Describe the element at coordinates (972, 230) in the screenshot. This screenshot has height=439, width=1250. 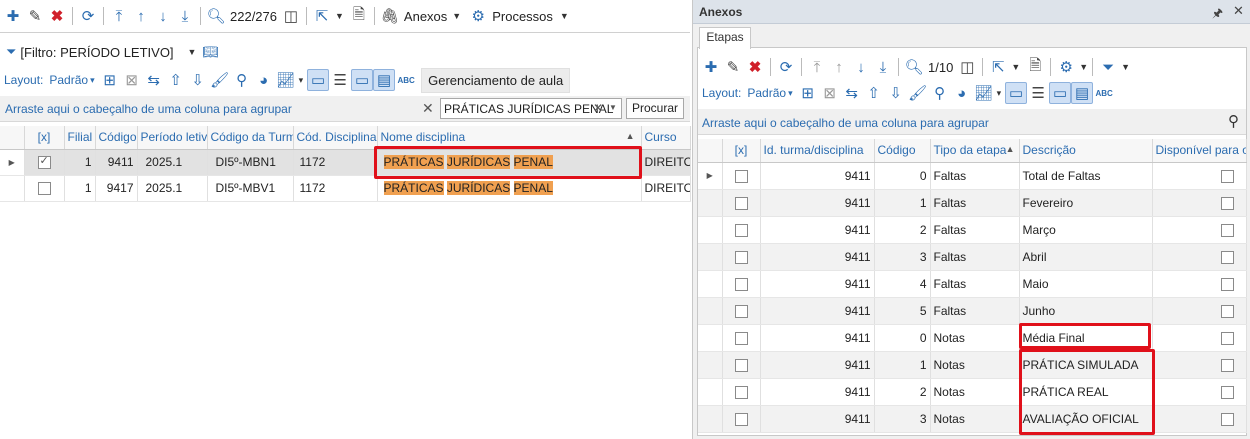
I see `table-row: 9411 2 Faltas Março` at that location.